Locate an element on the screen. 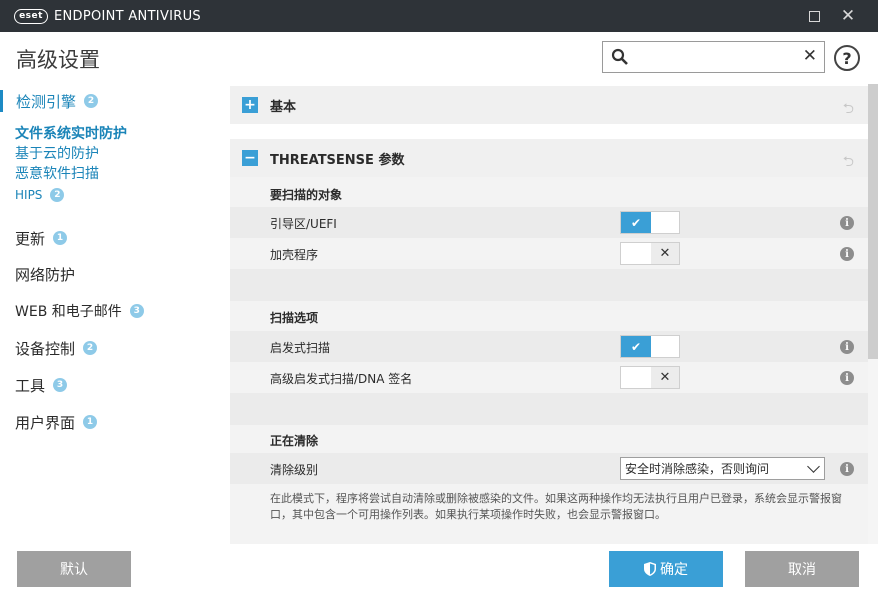  sidebar-item-detection-engine: 检测引擎 2 is located at coordinates (107, 101).